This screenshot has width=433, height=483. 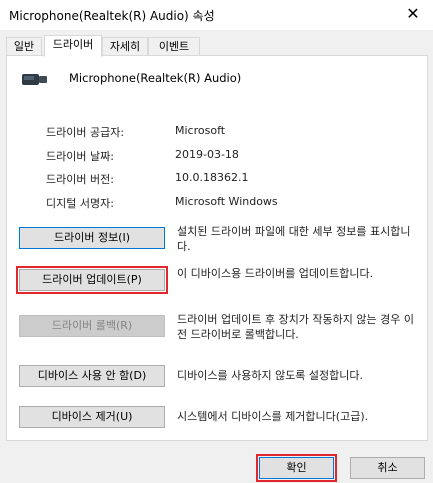 I want to click on disable-device-button: 디바이스 사용 안 함(D), so click(x=92, y=376).